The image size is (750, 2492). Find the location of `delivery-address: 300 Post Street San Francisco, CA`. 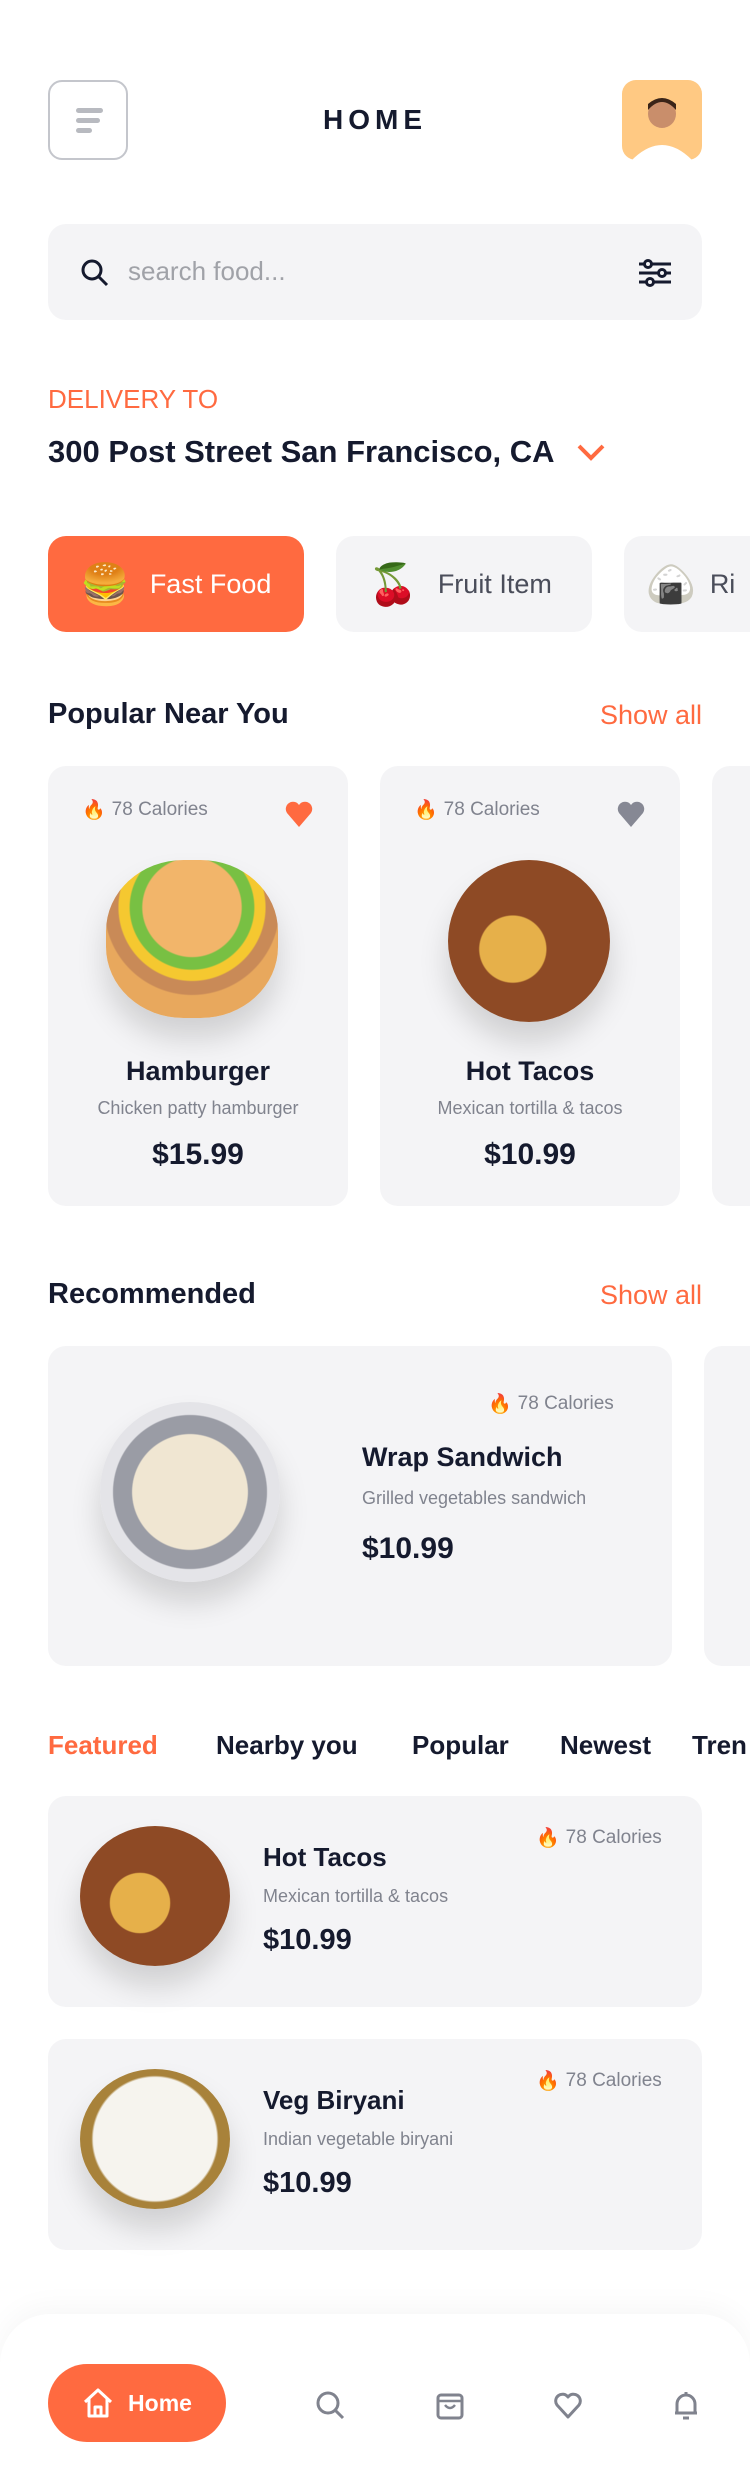

delivery-address: 300 Post Street San Francisco, CA is located at coordinates (327, 452).